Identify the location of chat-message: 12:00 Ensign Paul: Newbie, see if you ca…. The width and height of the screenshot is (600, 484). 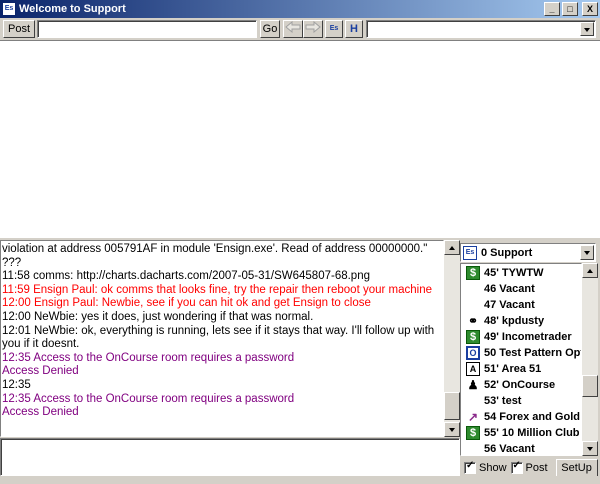
(186, 303).